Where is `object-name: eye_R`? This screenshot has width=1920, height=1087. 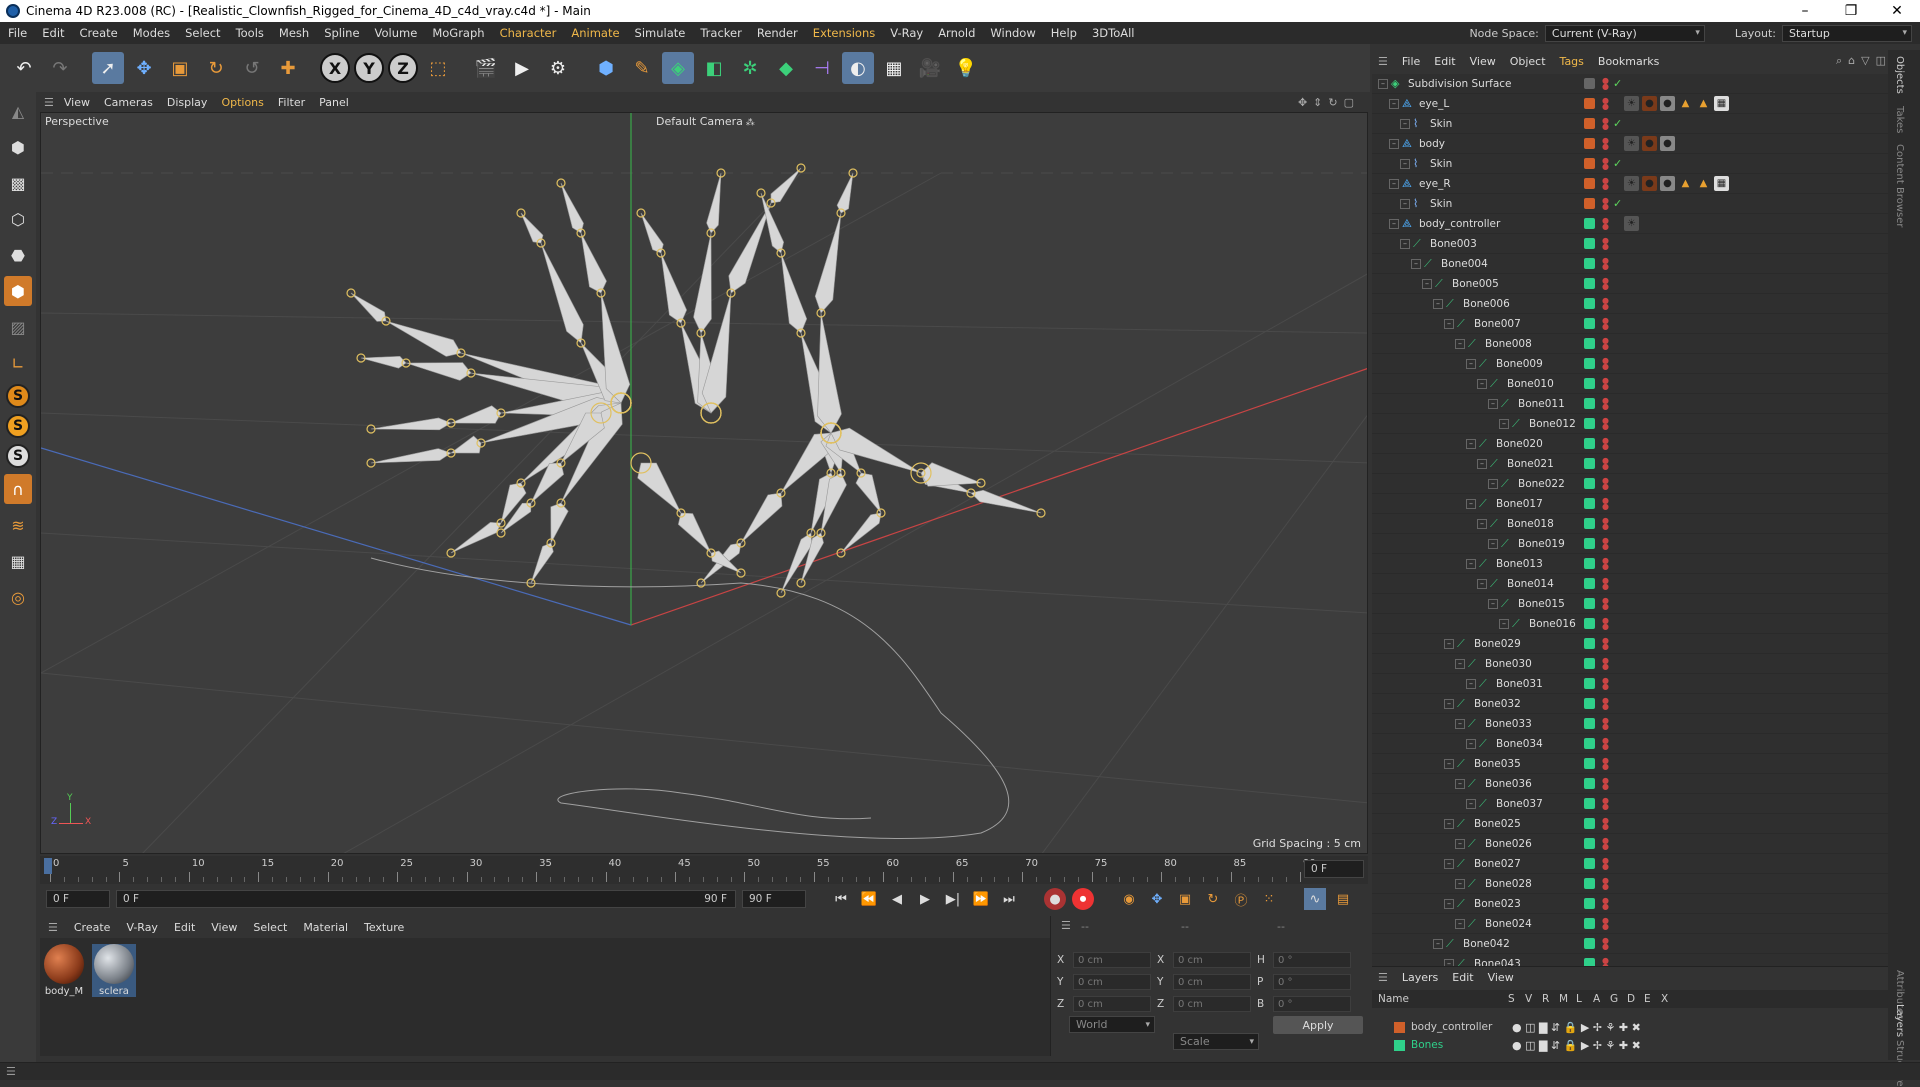
object-name: eye_R is located at coordinates (1435, 184).